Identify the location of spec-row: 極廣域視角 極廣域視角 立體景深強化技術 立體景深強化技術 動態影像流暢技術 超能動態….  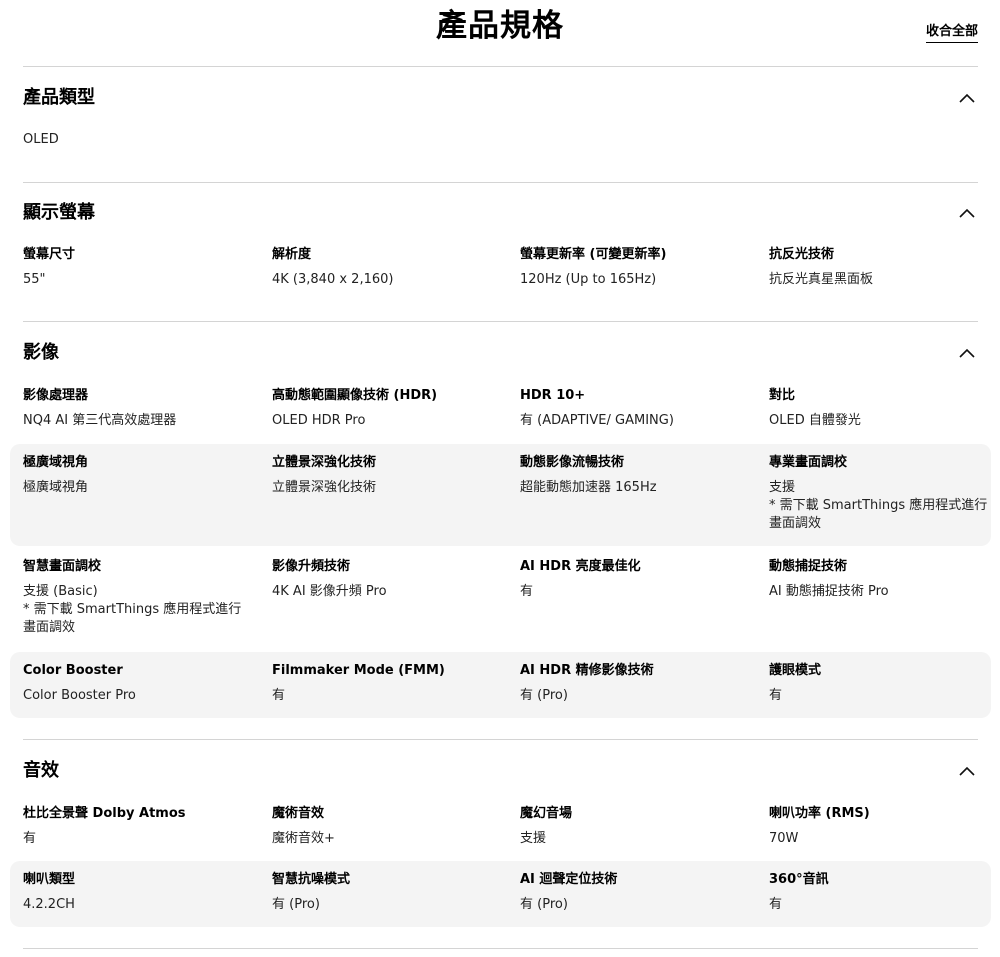
(500, 495).